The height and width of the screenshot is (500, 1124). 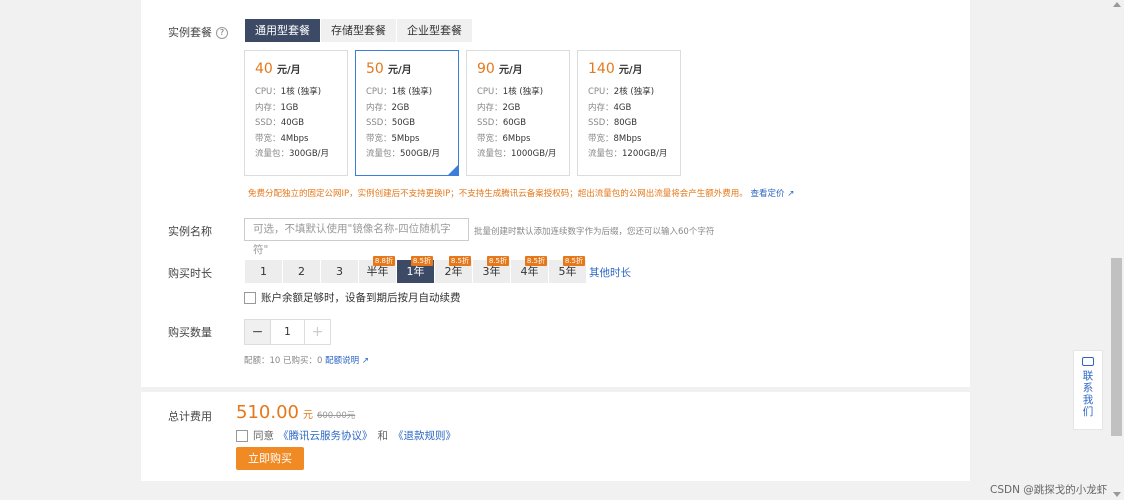 What do you see at coordinates (420, 154) in the screenshot?
I see `spec-traffic: 500GB/月` at bounding box center [420, 154].